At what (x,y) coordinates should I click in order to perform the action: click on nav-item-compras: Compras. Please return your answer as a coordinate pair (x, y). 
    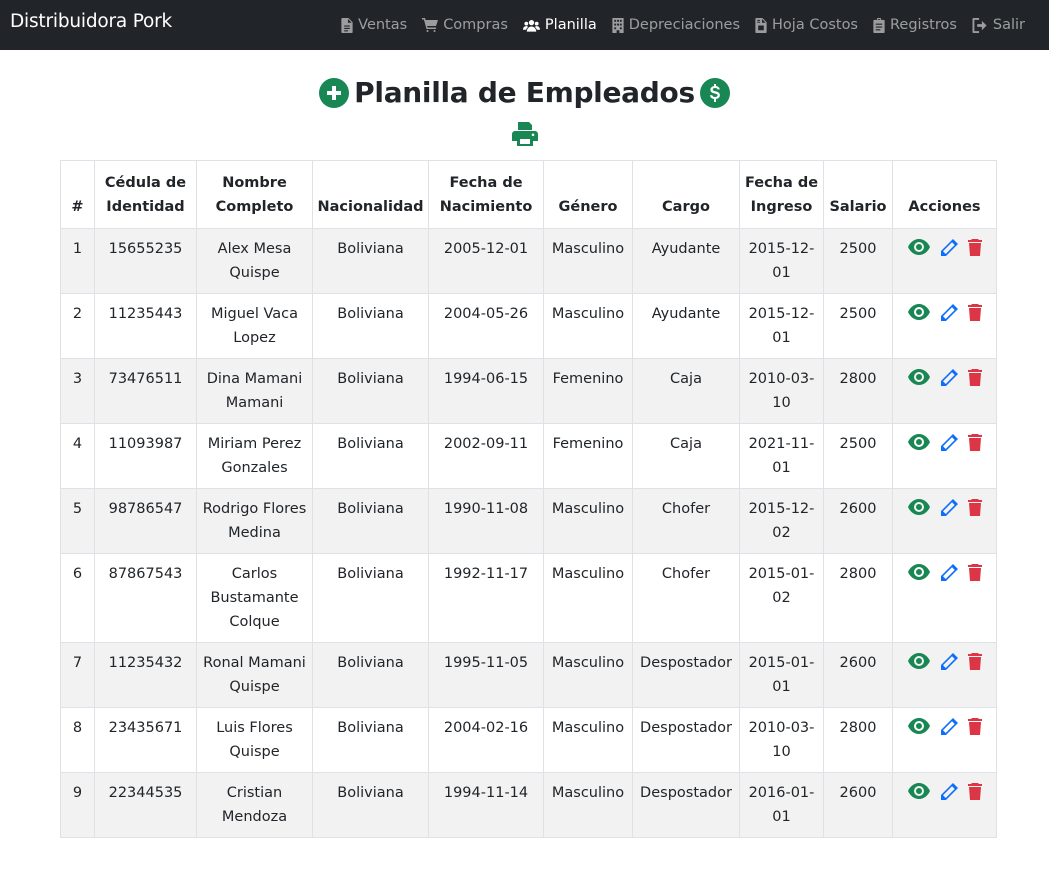
    Looking at the image, I should click on (465, 25).